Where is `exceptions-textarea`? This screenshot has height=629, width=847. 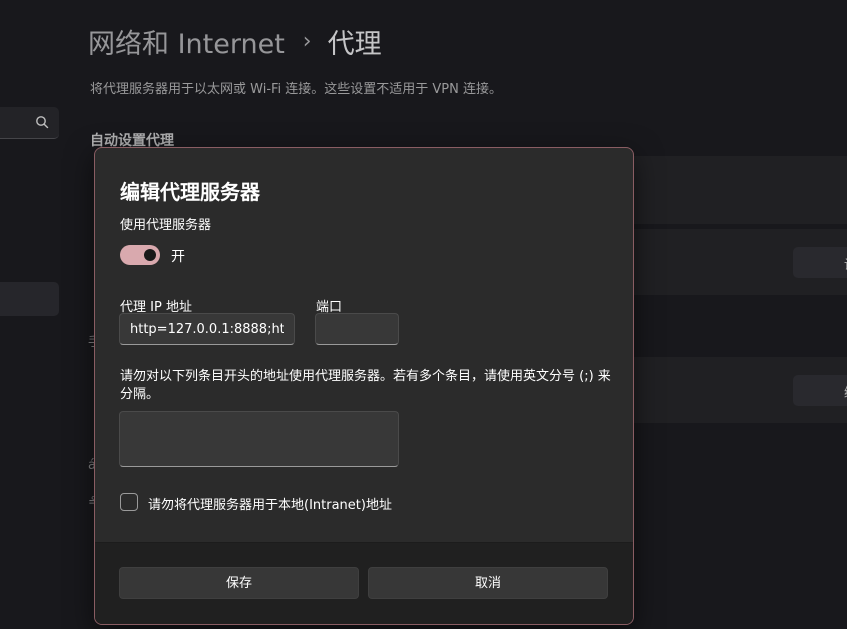
exceptions-textarea is located at coordinates (259, 439).